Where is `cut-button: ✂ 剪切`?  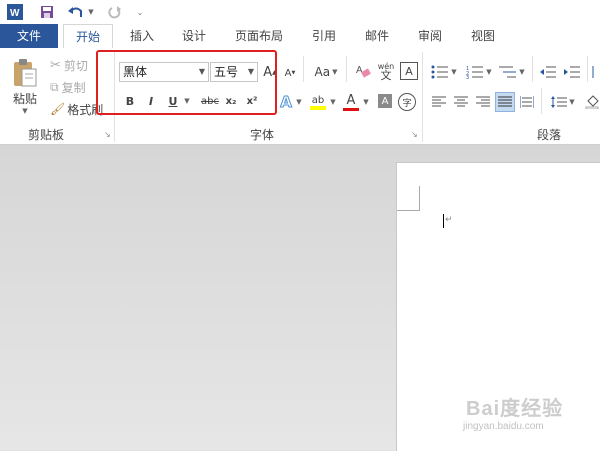 cut-button: ✂ 剪切 is located at coordinates (73, 65).